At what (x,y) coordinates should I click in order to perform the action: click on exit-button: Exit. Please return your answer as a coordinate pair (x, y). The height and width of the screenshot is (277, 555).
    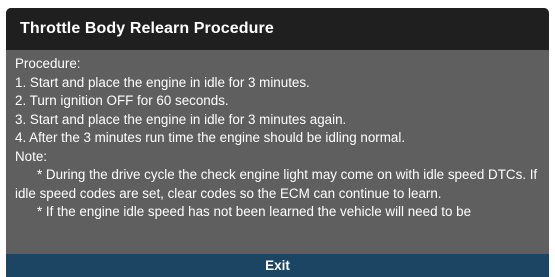
    Looking at the image, I should click on (277, 265).